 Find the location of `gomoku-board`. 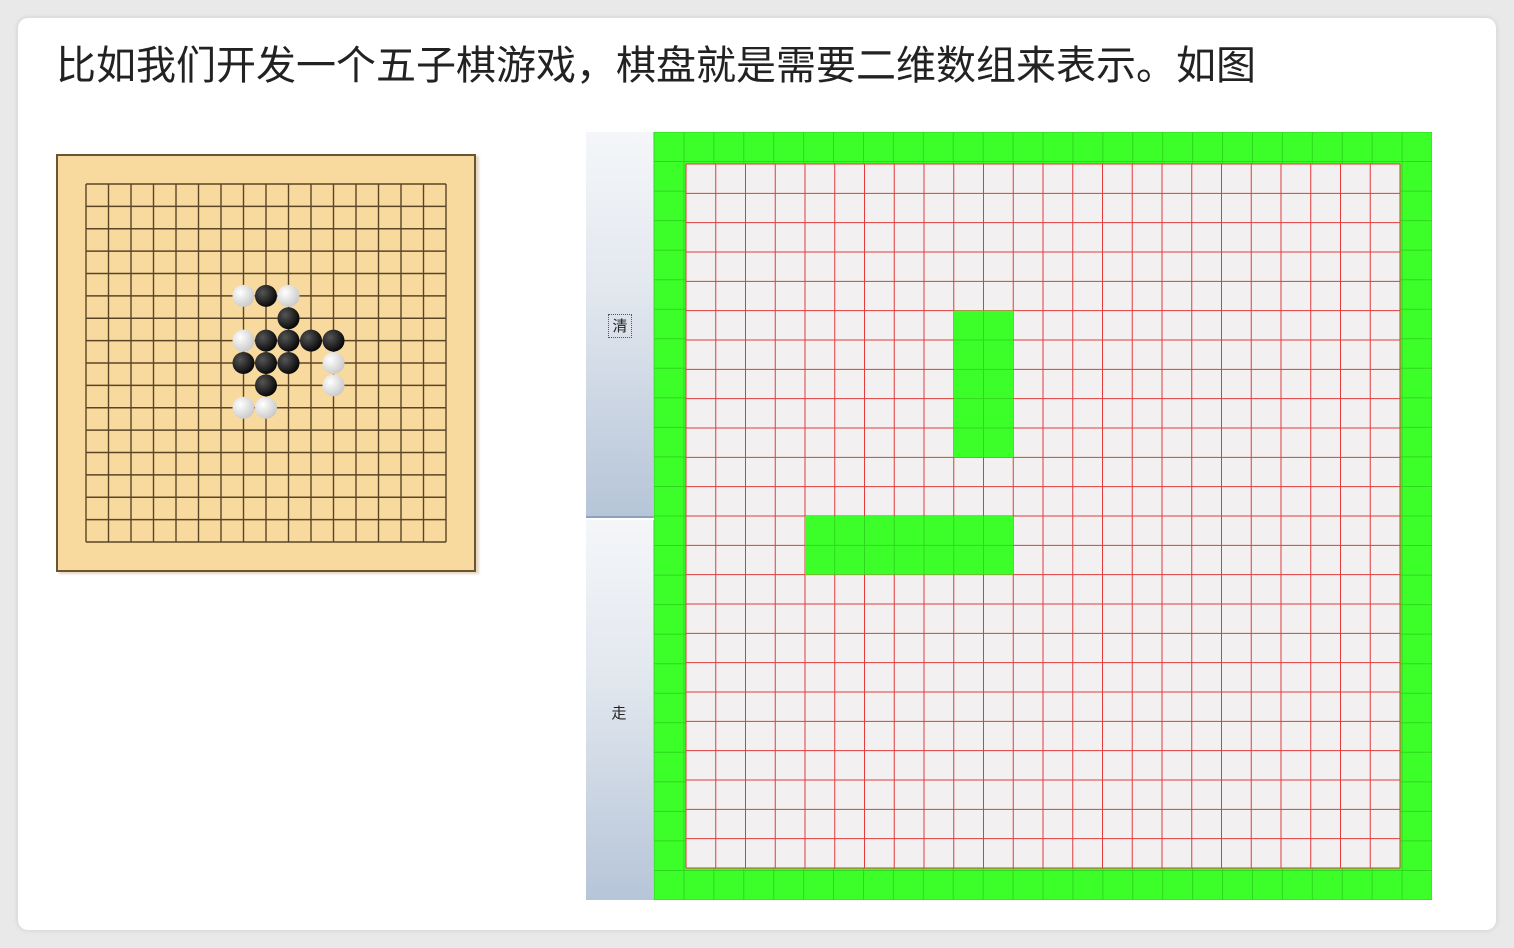

gomoku-board is located at coordinates (266, 363).